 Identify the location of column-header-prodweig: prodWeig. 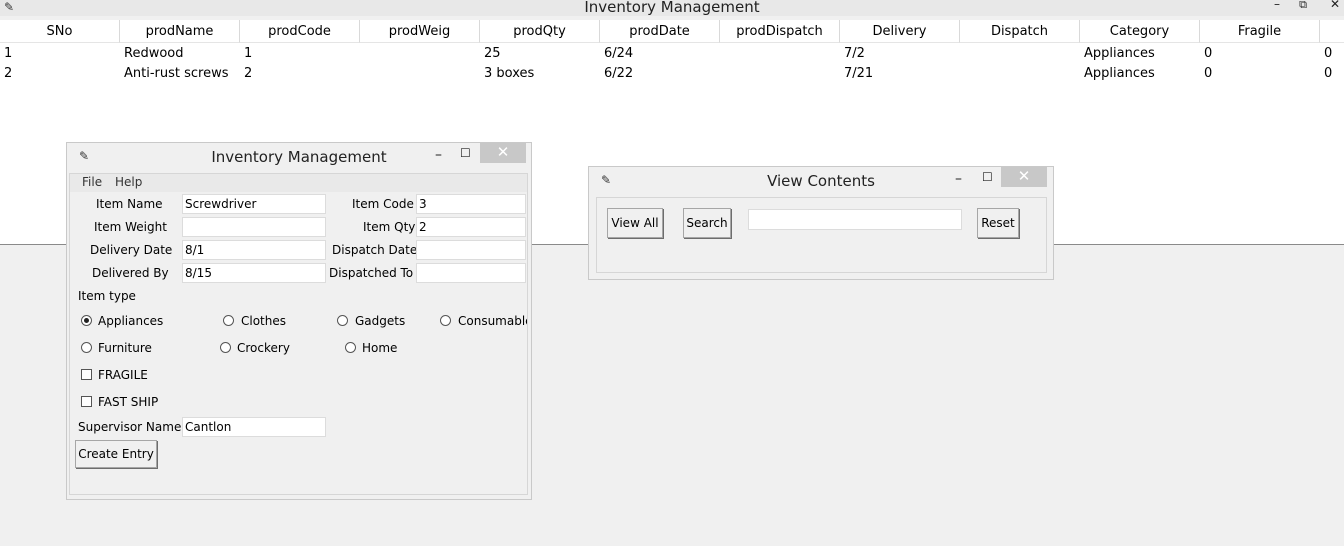
(420, 31).